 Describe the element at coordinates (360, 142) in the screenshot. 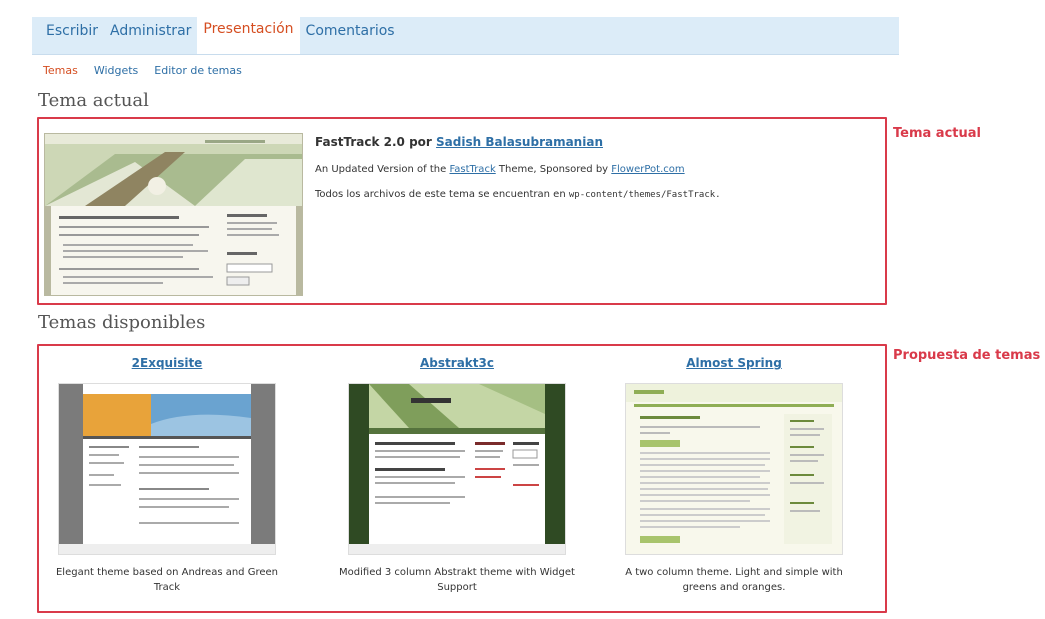

I see `current-theme-name: FastTrack 2.0` at that location.